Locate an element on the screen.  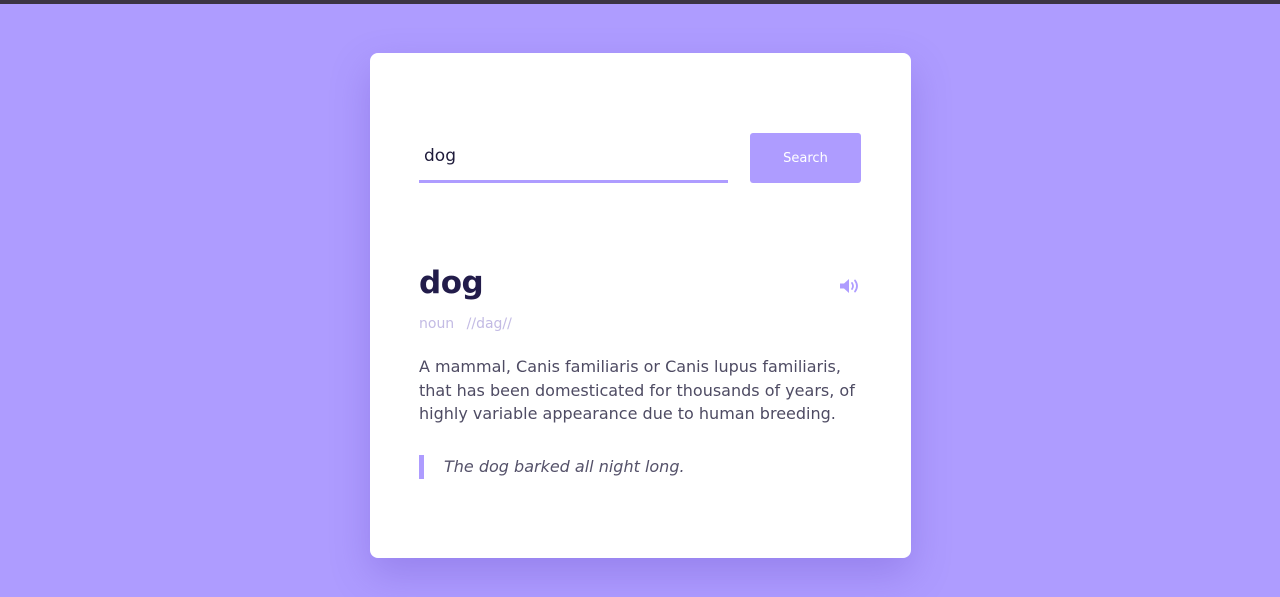
word-heading: dog is located at coordinates (451, 283).